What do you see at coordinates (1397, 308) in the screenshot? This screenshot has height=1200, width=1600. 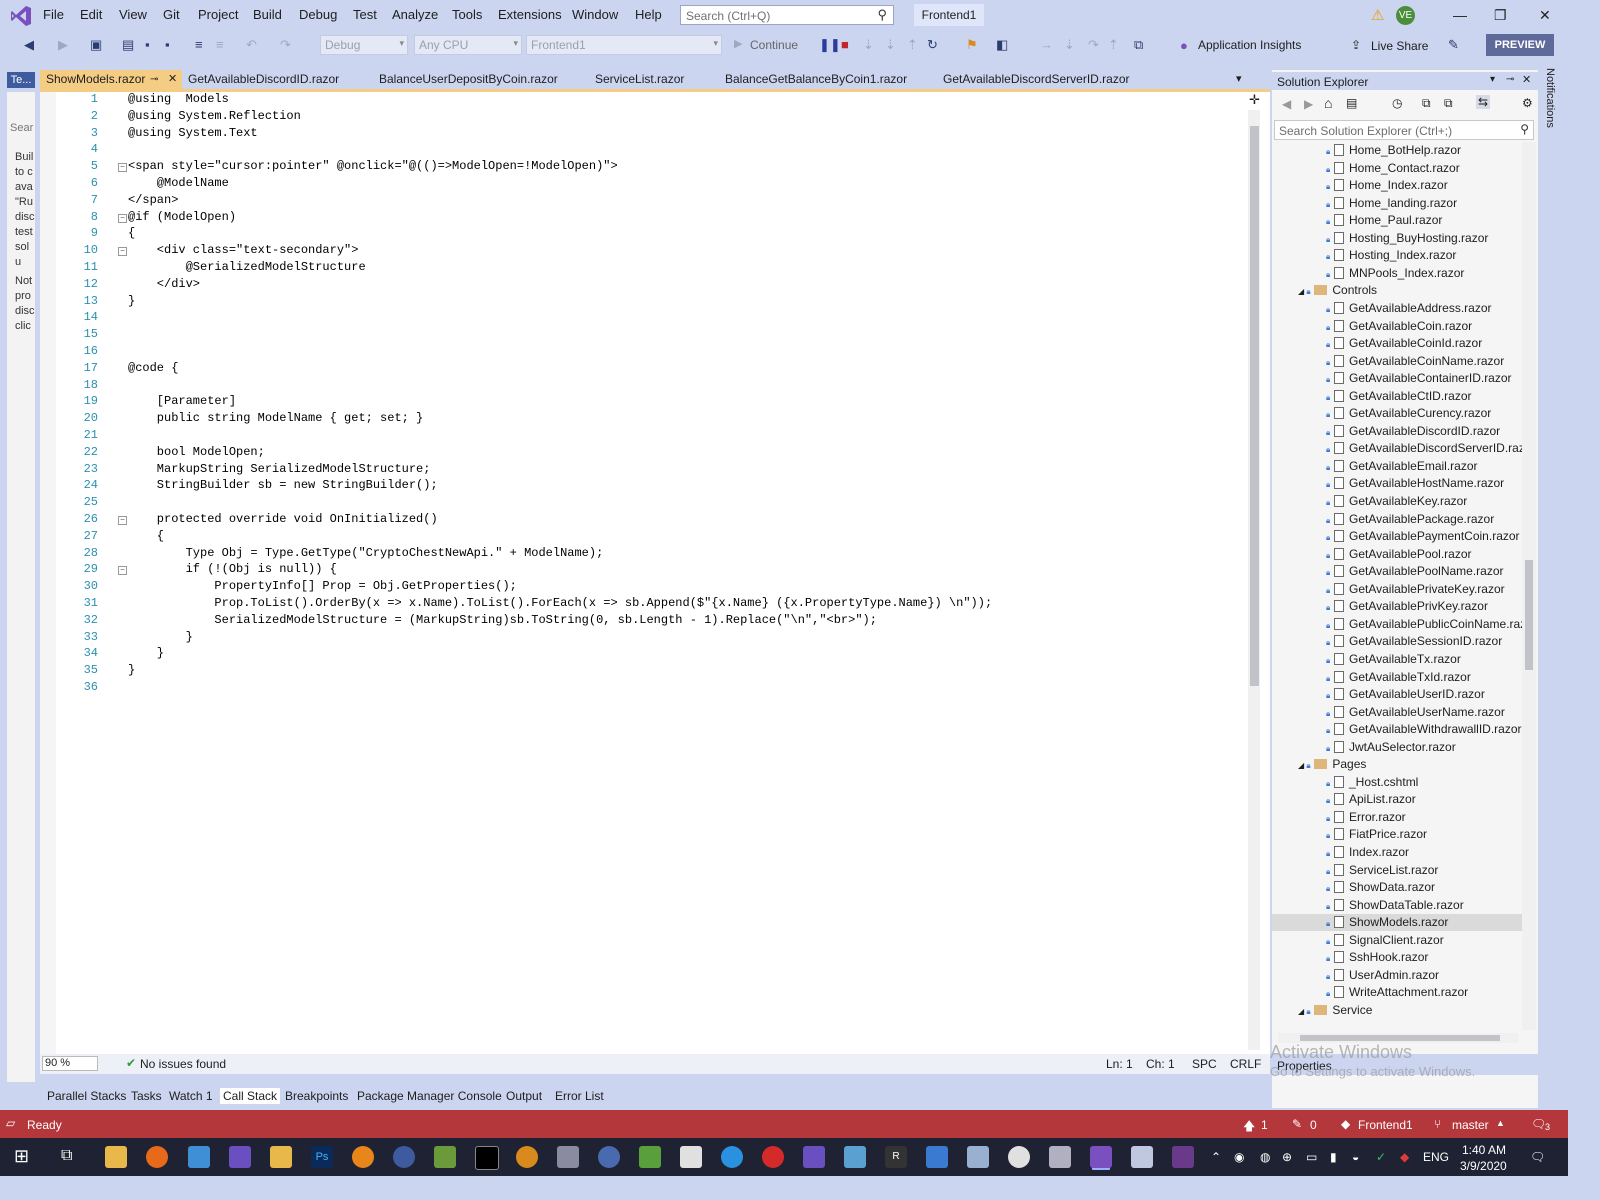 I see `tree-file: 🔒︎ GetAvailableAddress.razor` at bounding box center [1397, 308].